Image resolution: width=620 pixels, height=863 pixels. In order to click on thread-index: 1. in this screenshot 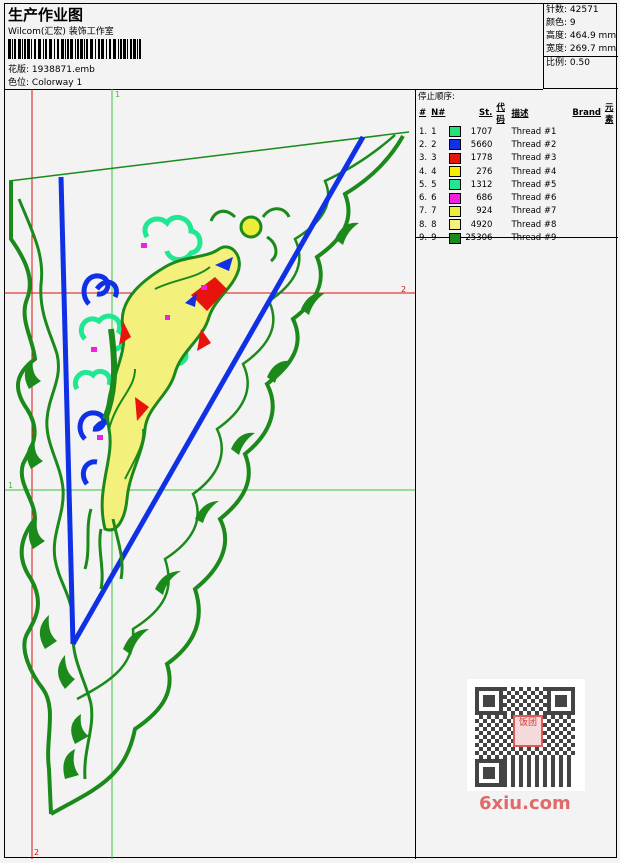, I will do `click(423, 131)`.